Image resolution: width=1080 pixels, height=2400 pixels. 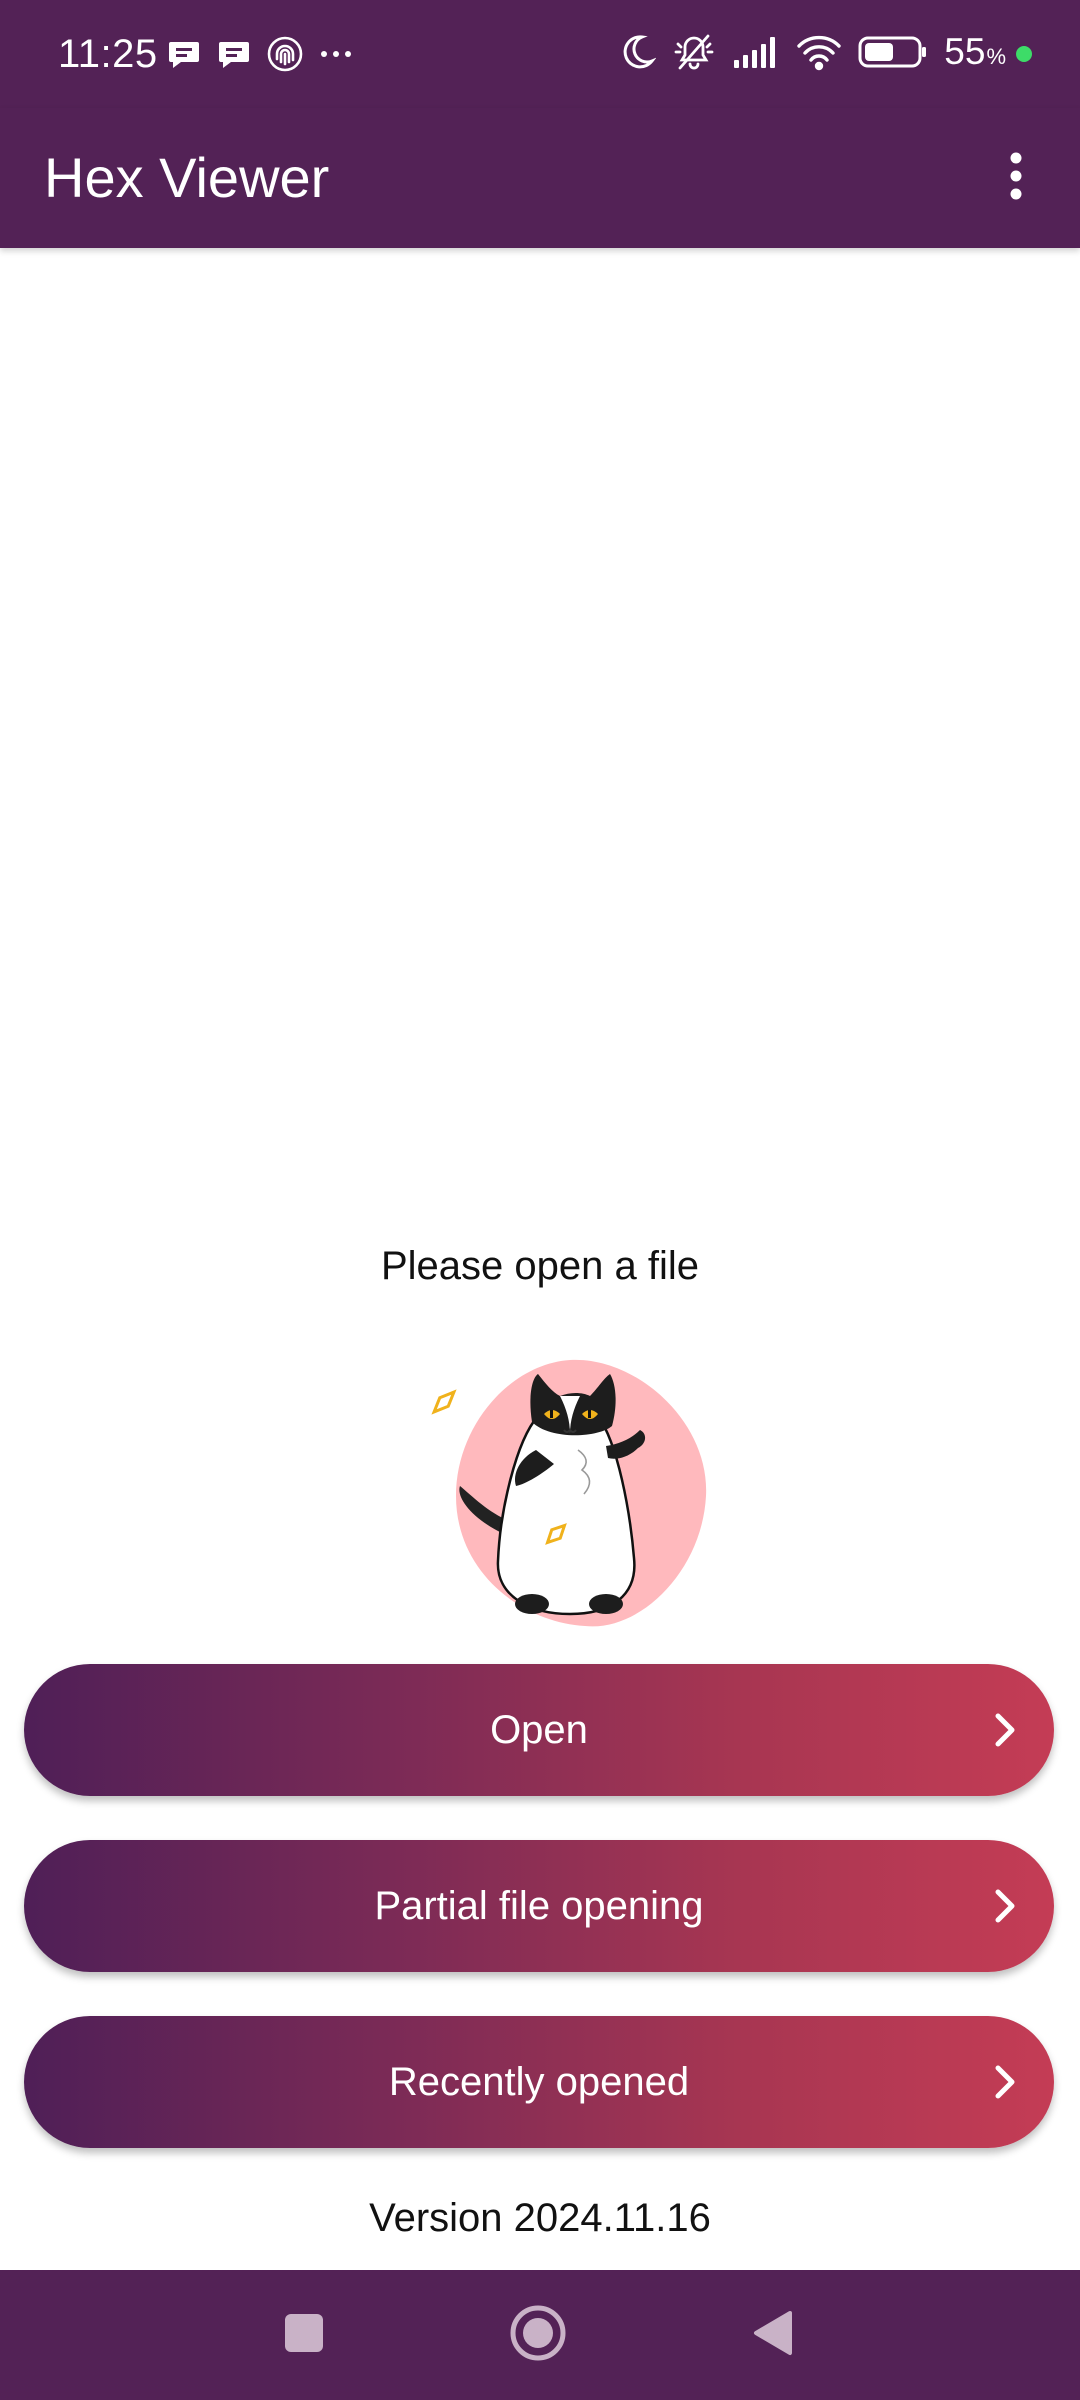 I want to click on back-icon, so click(x=772, y=2335).